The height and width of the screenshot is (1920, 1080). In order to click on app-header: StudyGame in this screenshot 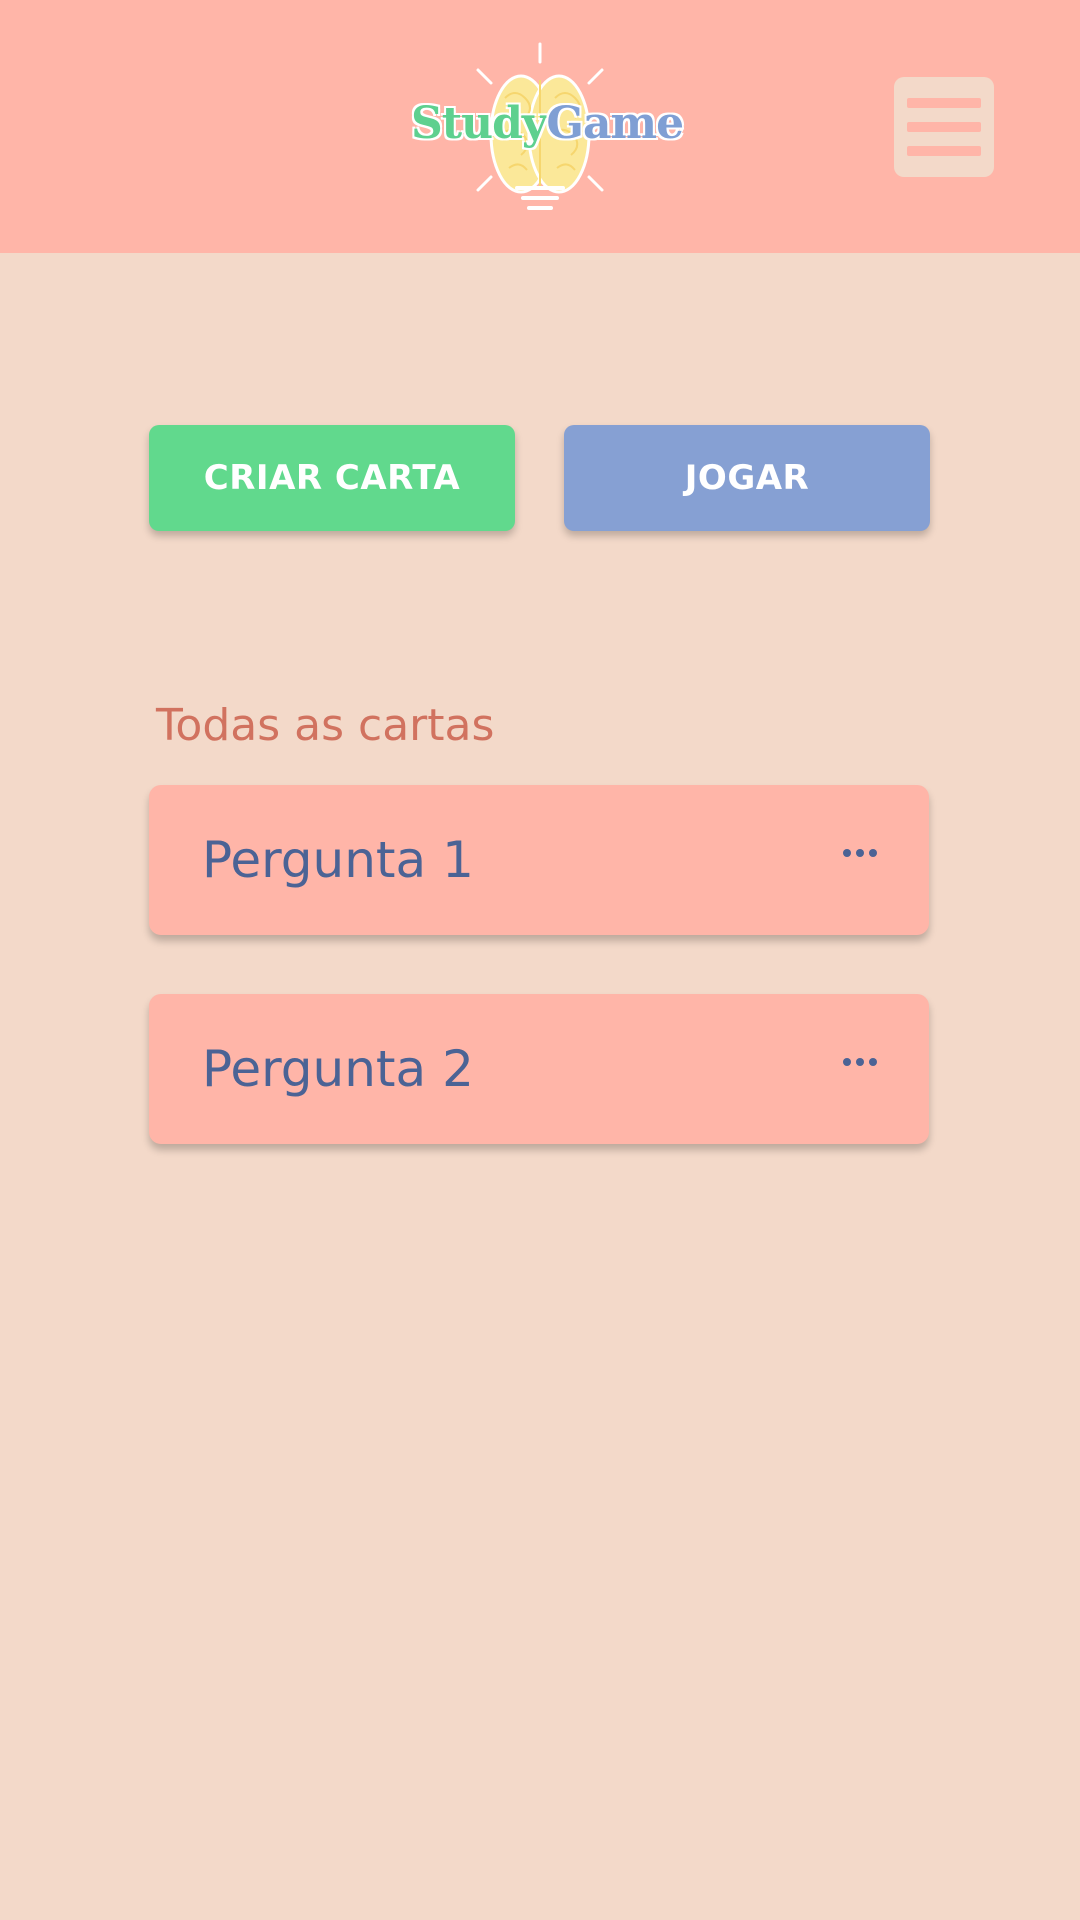, I will do `click(540, 126)`.